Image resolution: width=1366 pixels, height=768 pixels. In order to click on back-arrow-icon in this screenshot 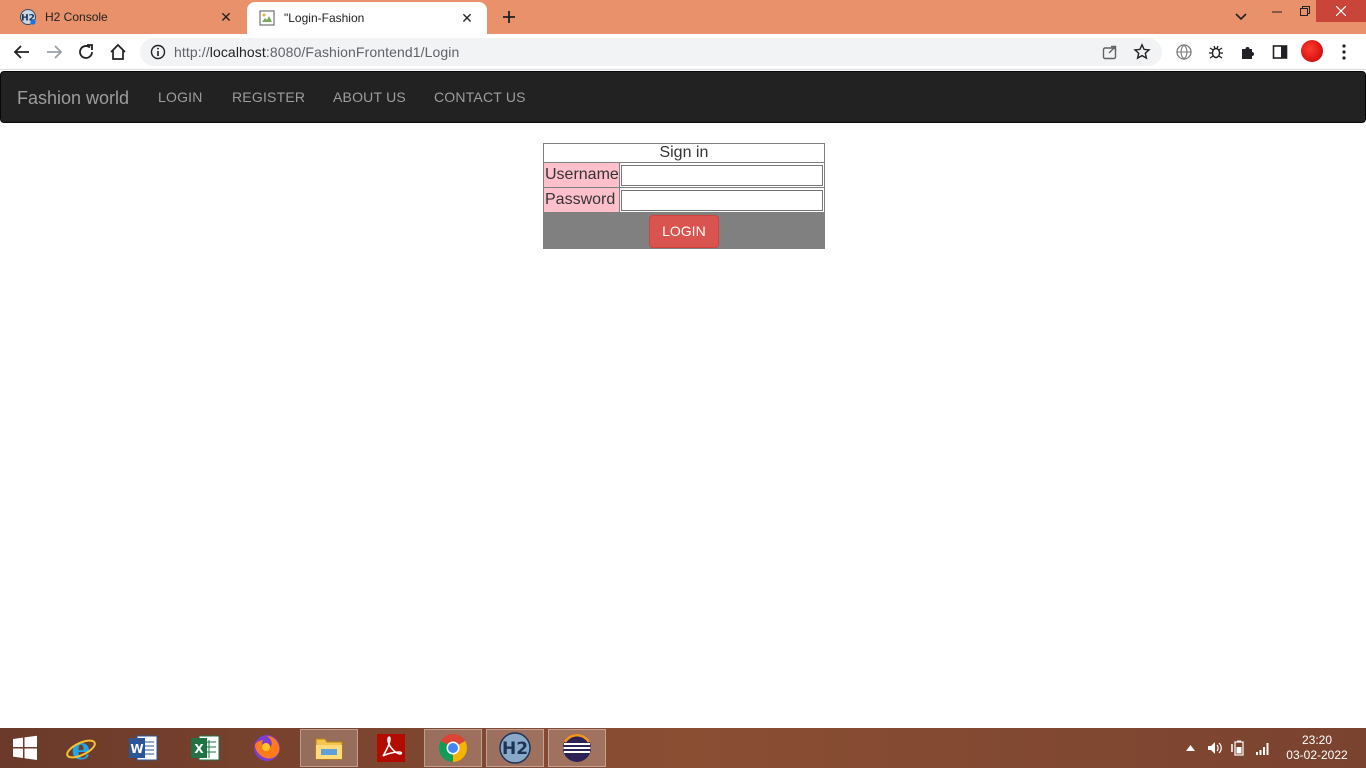, I will do `click(22, 52)`.